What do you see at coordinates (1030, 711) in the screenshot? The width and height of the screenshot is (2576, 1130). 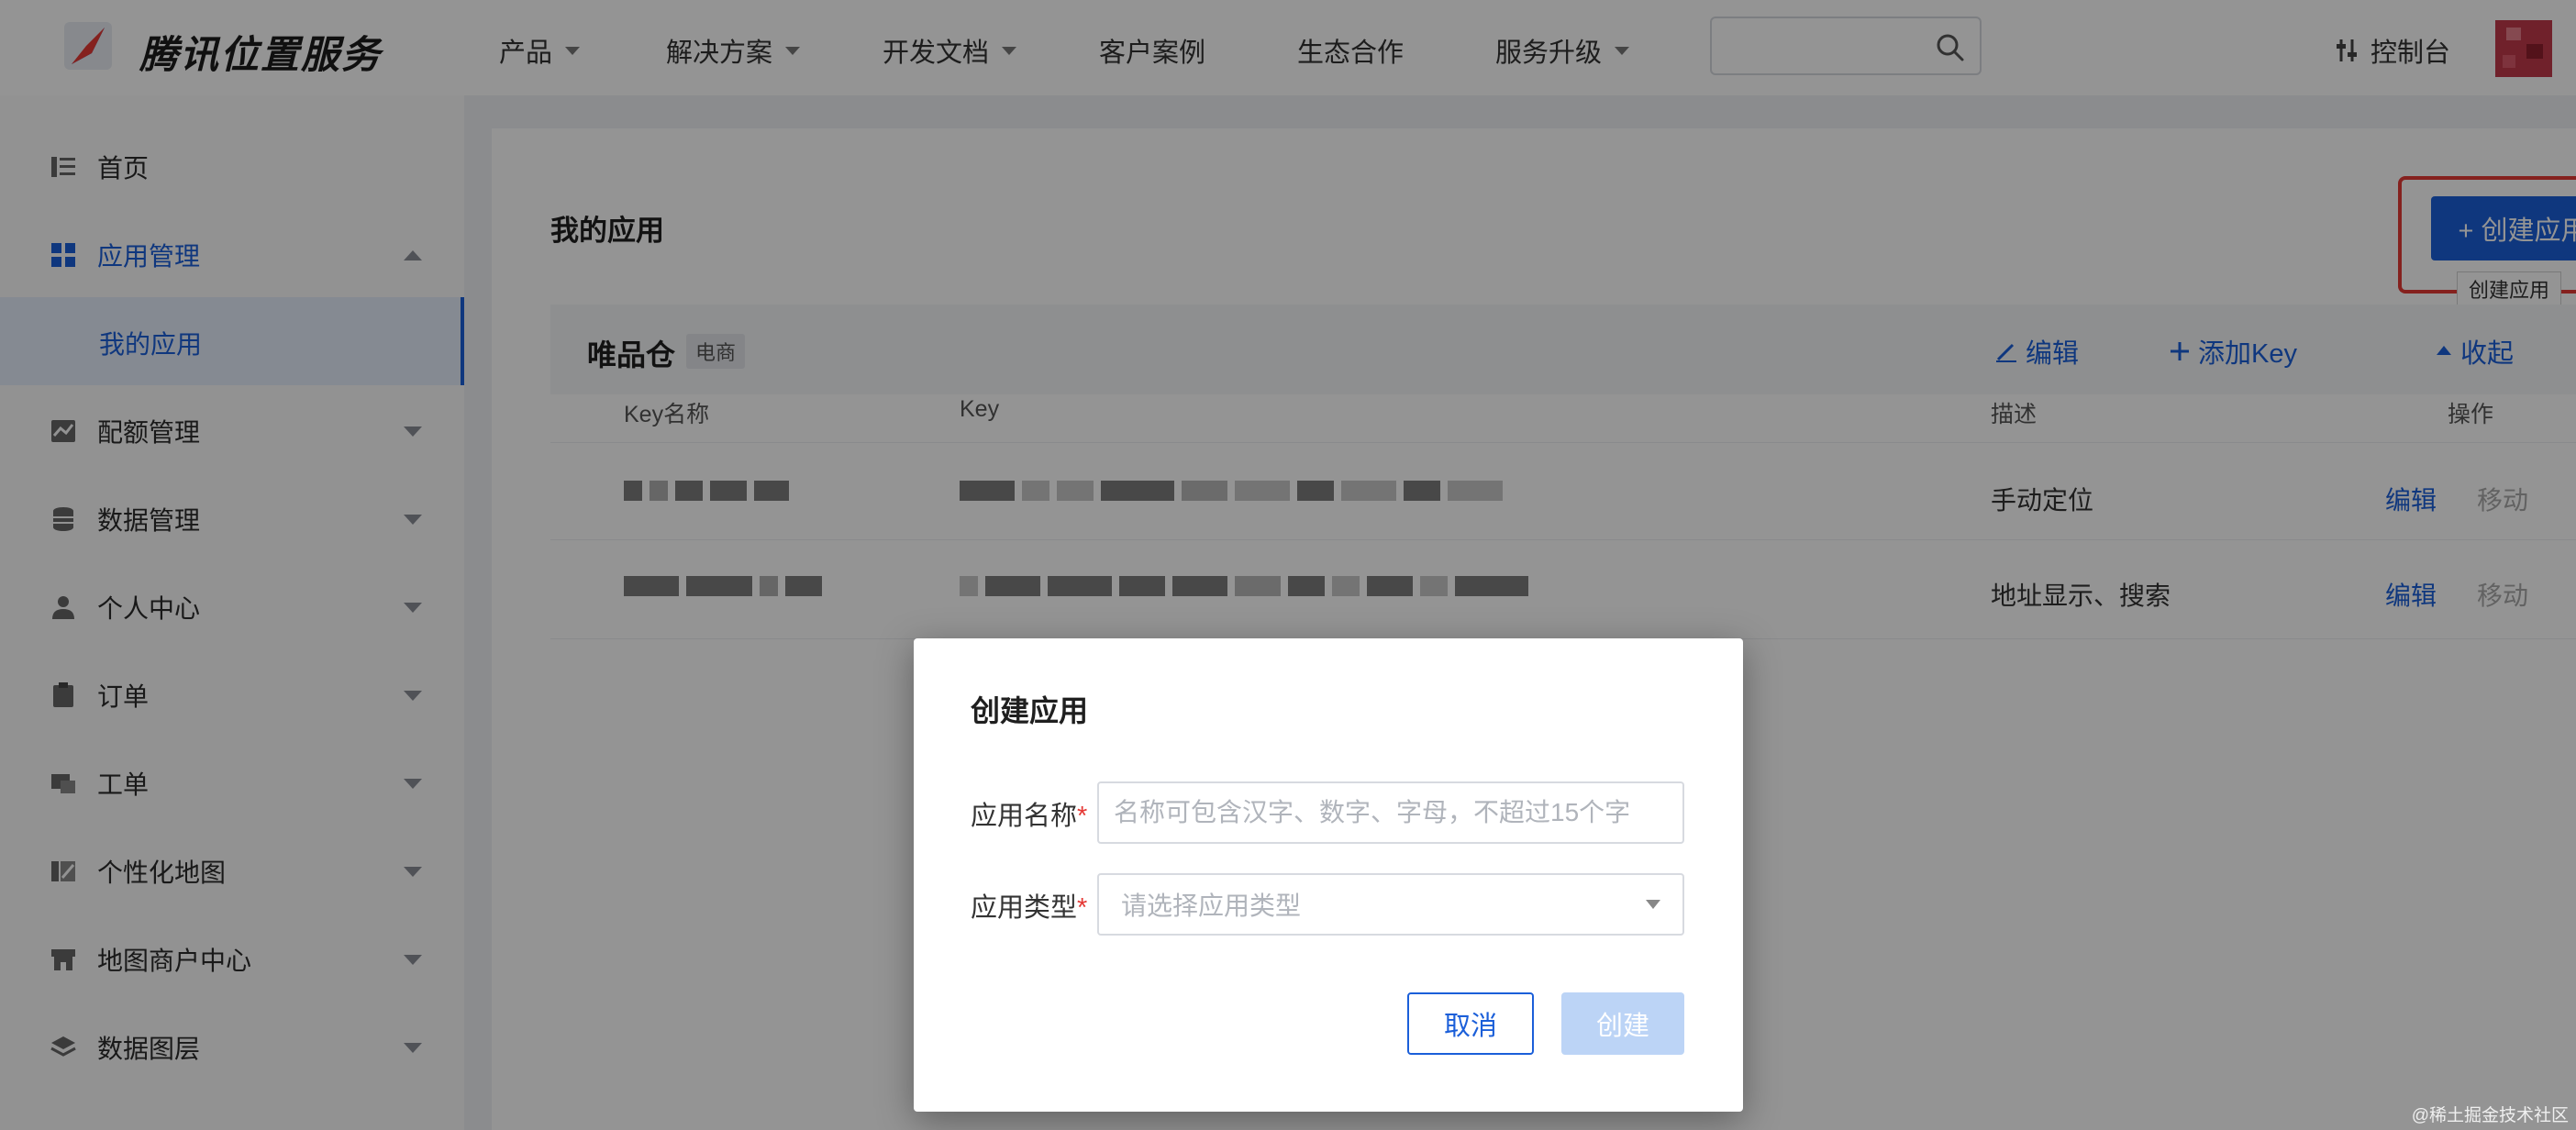 I see `dialog-title: 创建应用` at bounding box center [1030, 711].